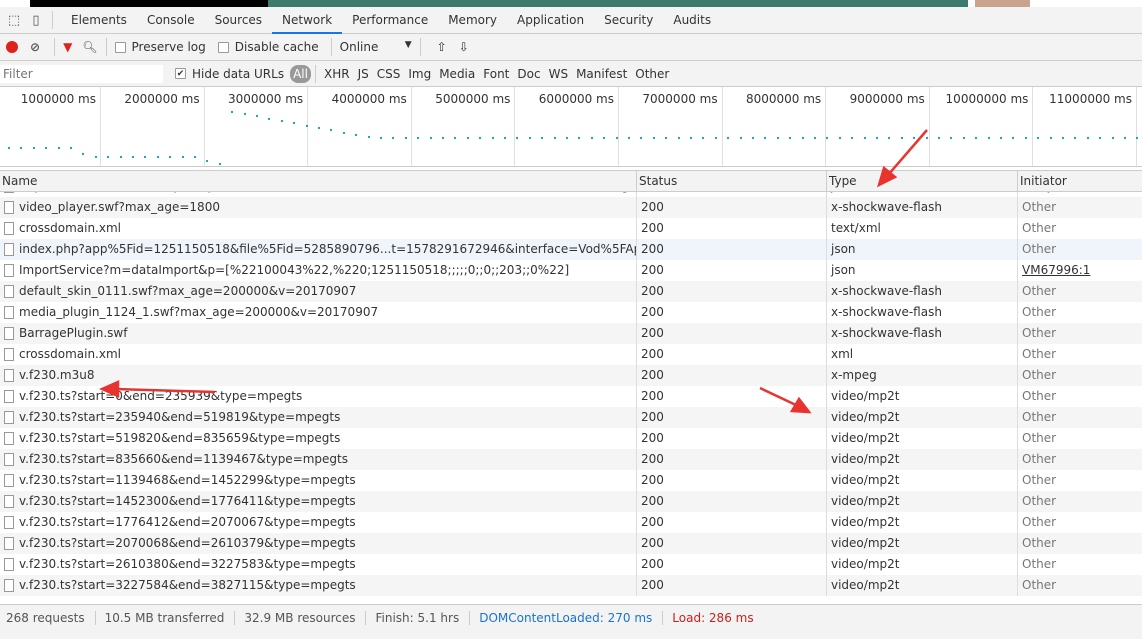  What do you see at coordinates (171, 20) in the screenshot?
I see `tab-console: Console` at bounding box center [171, 20].